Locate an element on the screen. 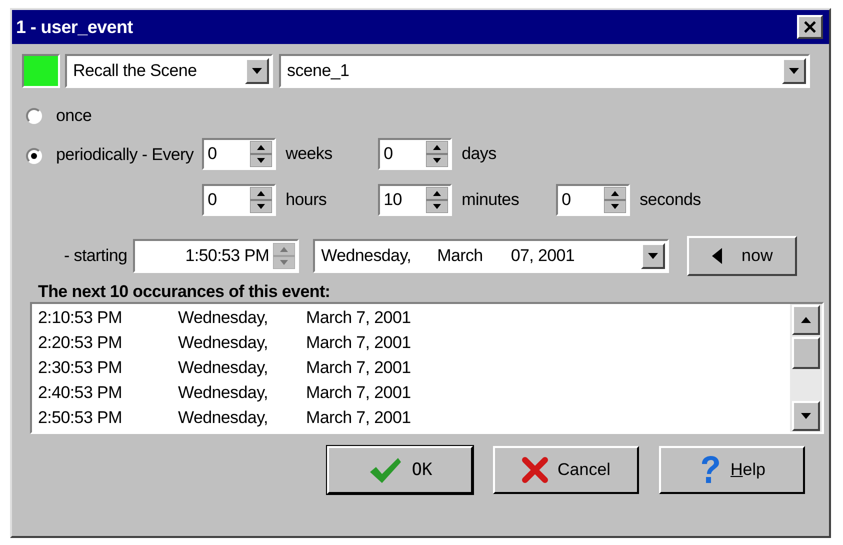 Image resolution: width=843 pixels, height=545 pixels. checkmark-icon is located at coordinates (385, 470).